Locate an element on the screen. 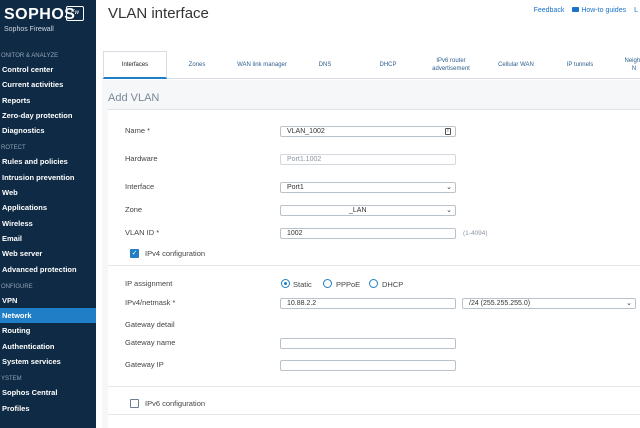  pppoe-radio is located at coordinates (327, 283).